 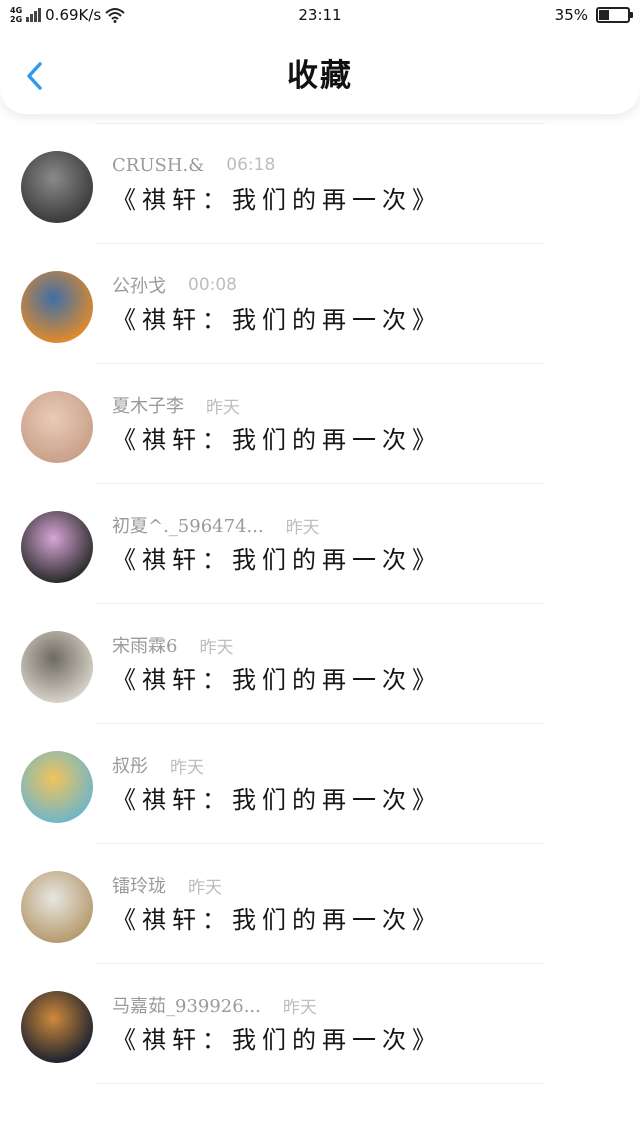 What do you see at coordinates (212, 285) in the screenshot?
I see `timestamp: 00:08` at bounding box center [212, 285].